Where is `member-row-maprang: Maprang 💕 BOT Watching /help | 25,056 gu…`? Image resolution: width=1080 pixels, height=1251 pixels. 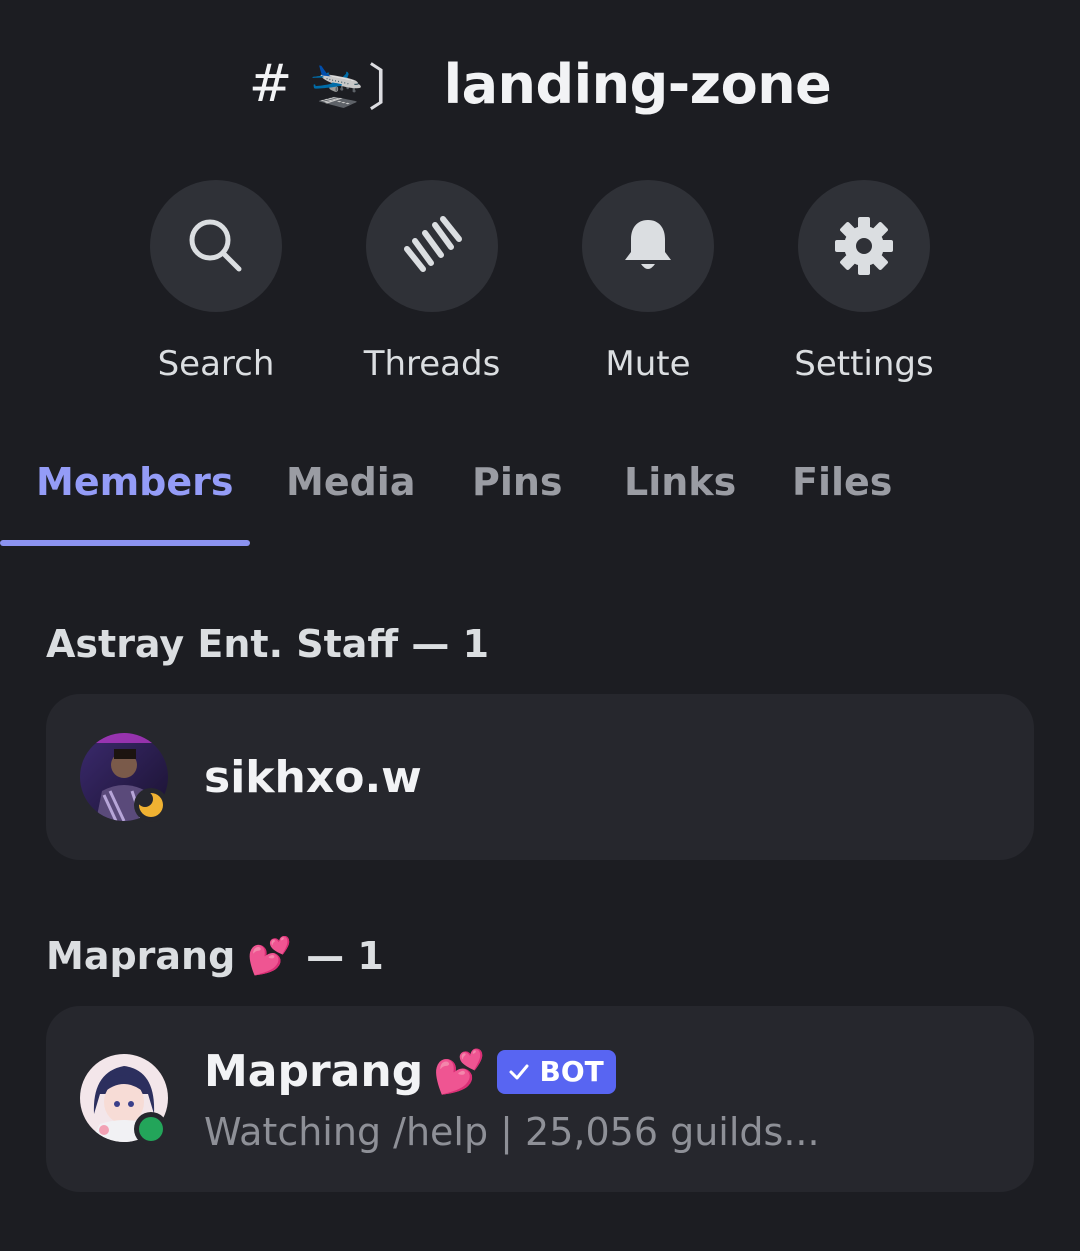
member-row-maprang: Maprang 💕 BOT Watching /help | 25,056 gu… is located at coordinates (540, 1099).